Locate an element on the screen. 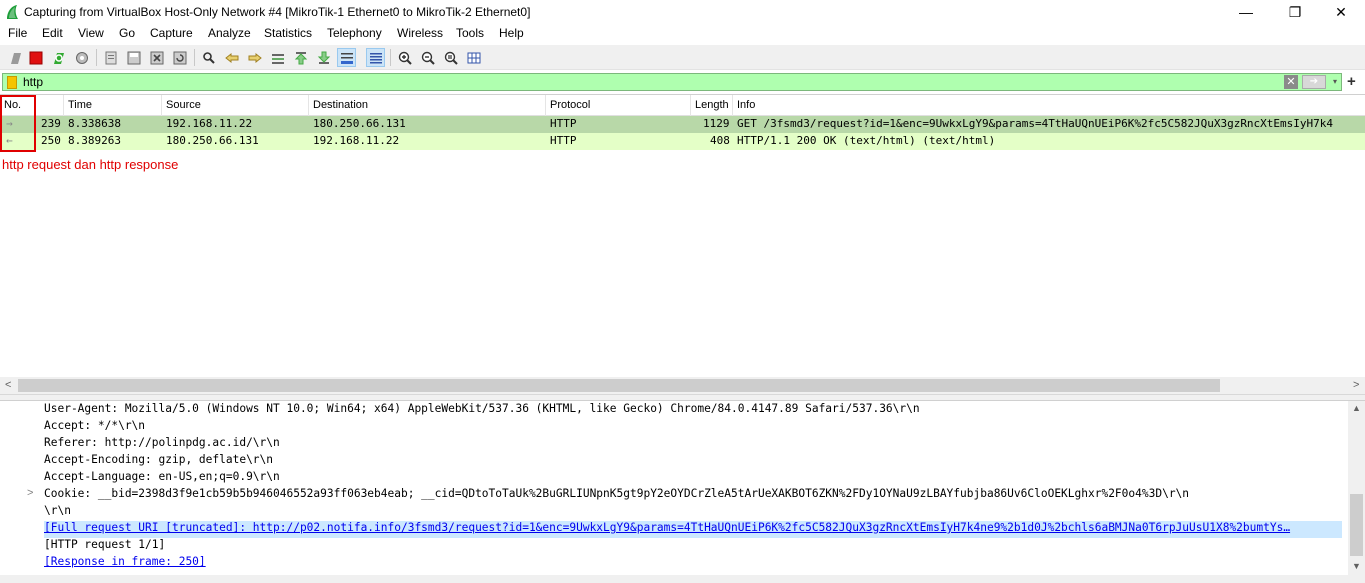 This screenshot has height=583, width=1365. packet-destination: 192.168.11.22 is located at coordinates (356, 140).